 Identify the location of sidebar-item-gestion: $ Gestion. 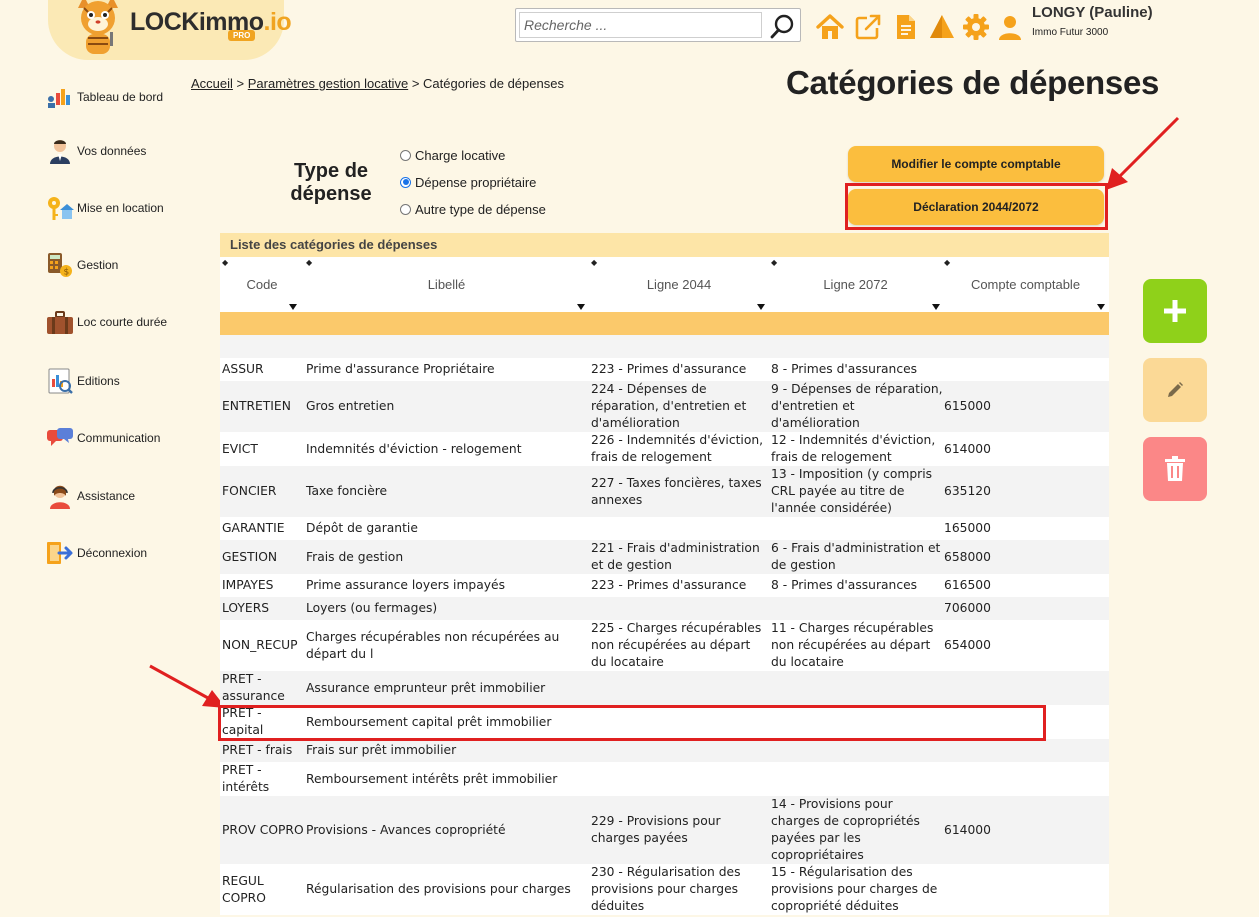
(82, 265).